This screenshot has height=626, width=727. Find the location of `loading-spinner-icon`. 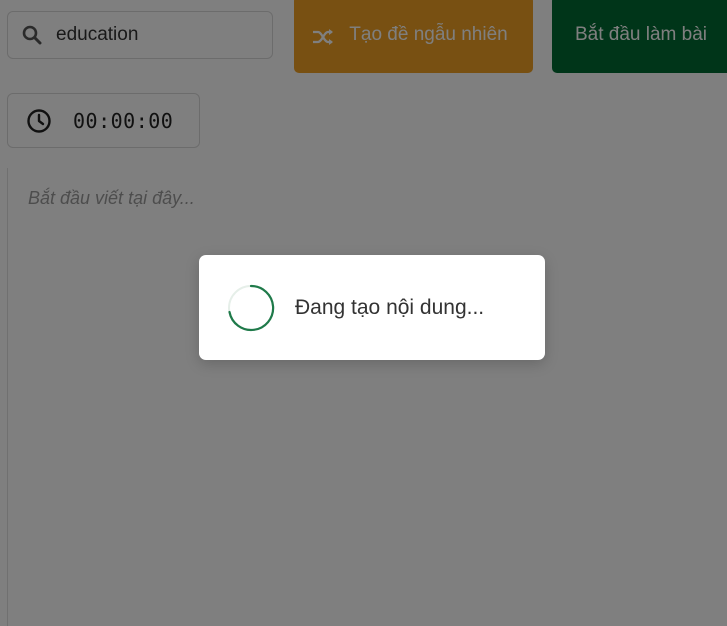

loading-spinner-icon is located at coordinates (251, 307).